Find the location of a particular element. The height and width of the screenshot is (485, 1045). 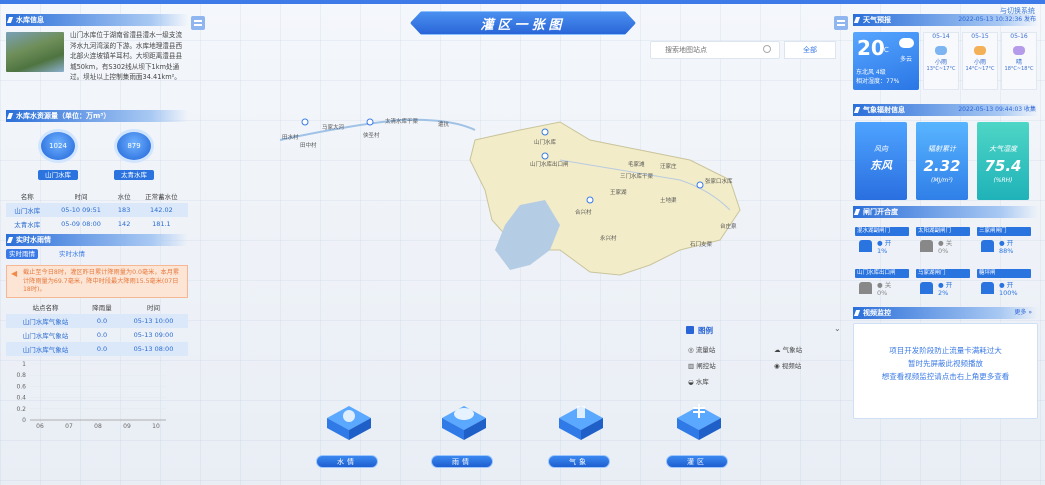

gate-pct: 88% is located at coordinates (1006, 251).